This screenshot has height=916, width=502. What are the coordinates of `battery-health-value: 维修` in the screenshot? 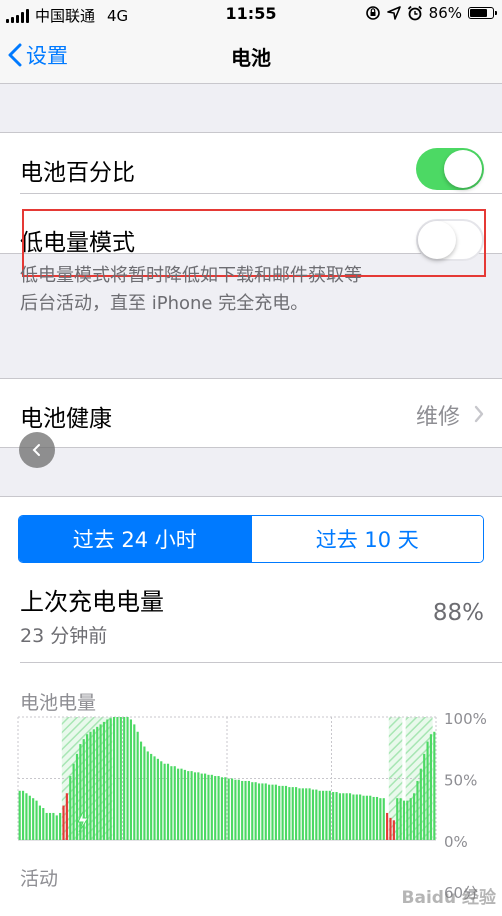 It's located at (437, 417).